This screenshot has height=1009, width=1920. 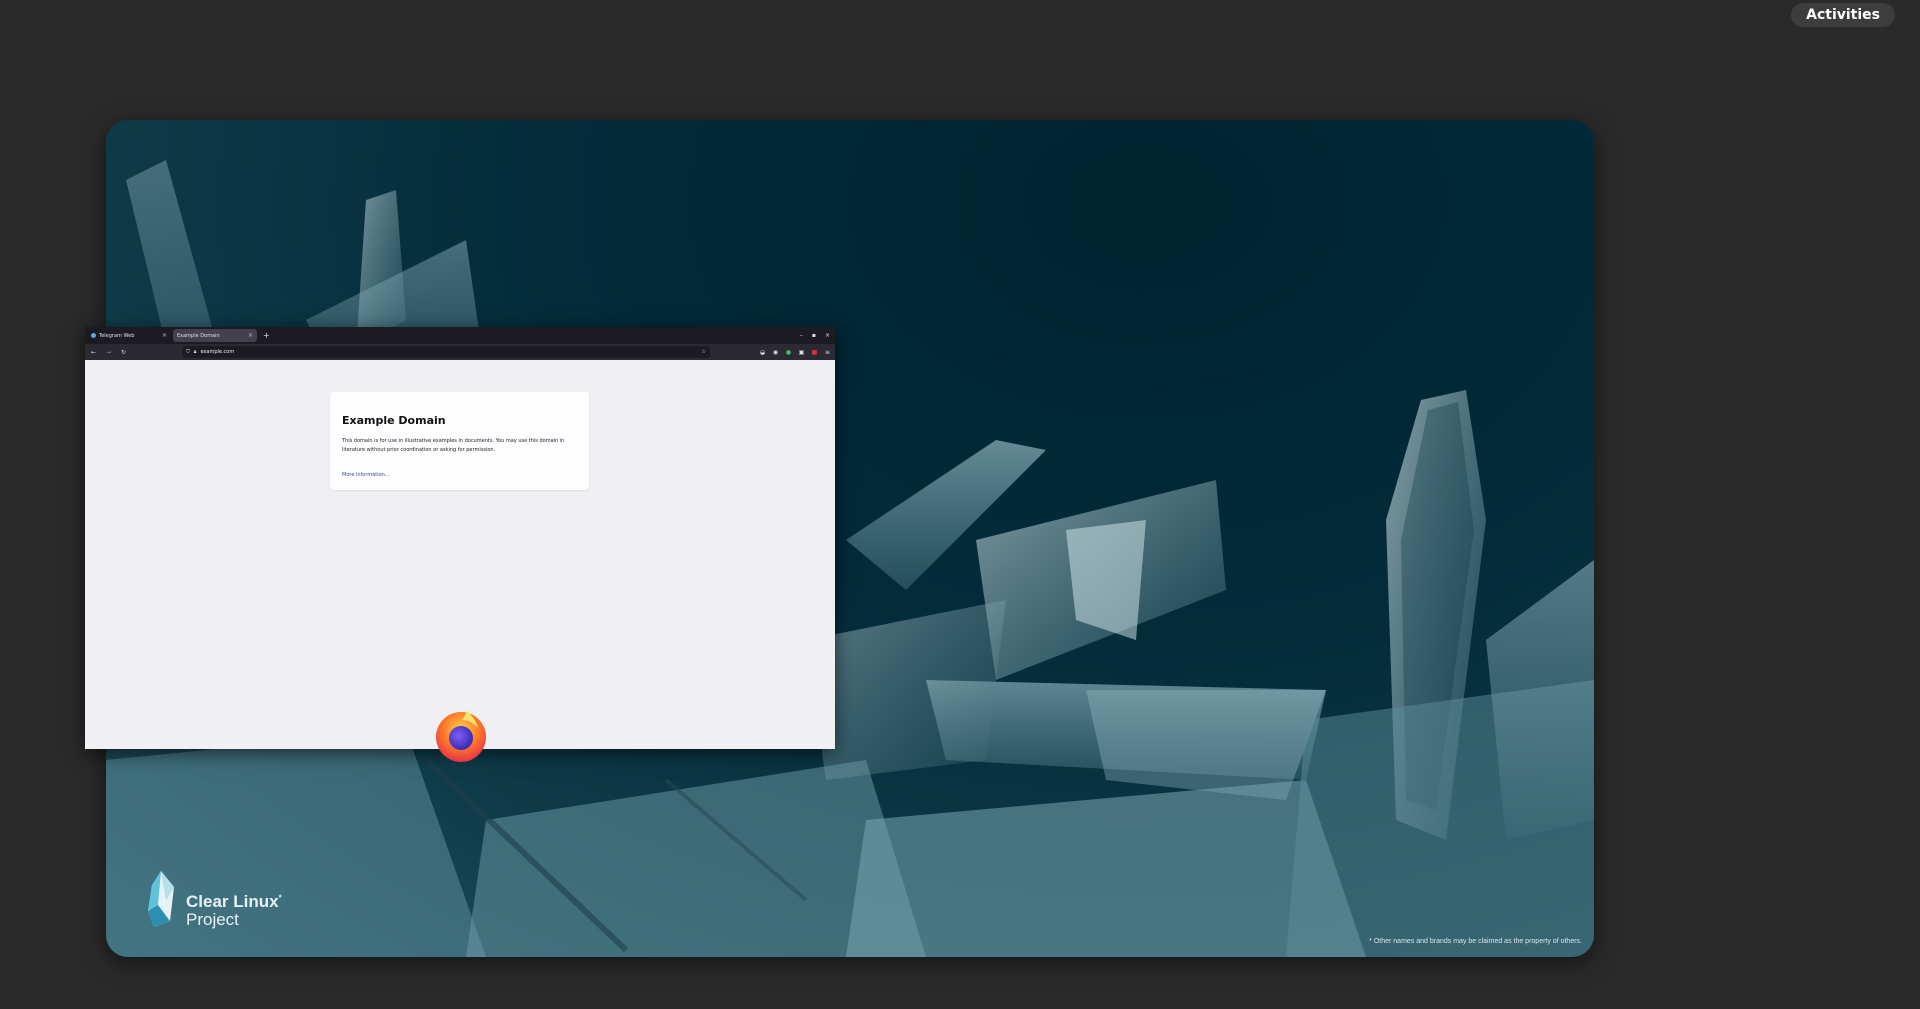 I want to click on forward-arrow-icon: →, so click(x=108, y=352).